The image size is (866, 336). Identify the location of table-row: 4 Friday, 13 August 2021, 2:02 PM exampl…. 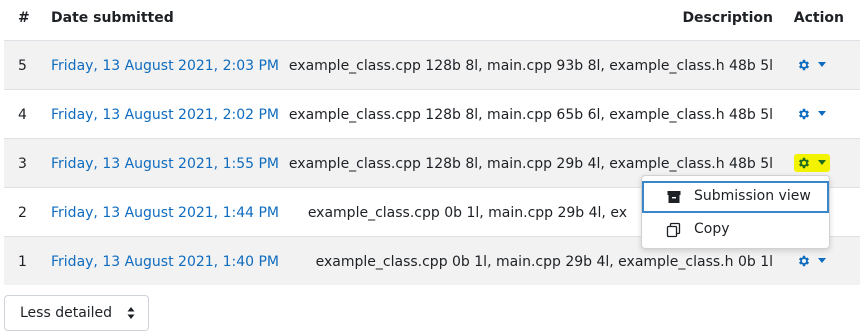
(432, 113).